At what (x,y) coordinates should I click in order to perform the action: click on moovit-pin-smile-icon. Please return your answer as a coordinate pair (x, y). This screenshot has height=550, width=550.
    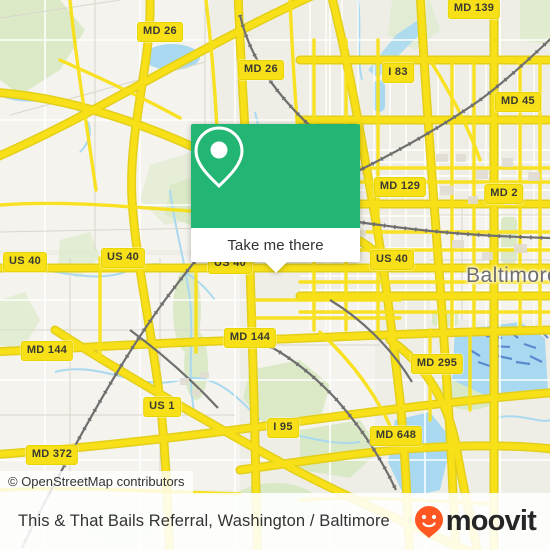
    Looking at the image, I should click on (428, 521).